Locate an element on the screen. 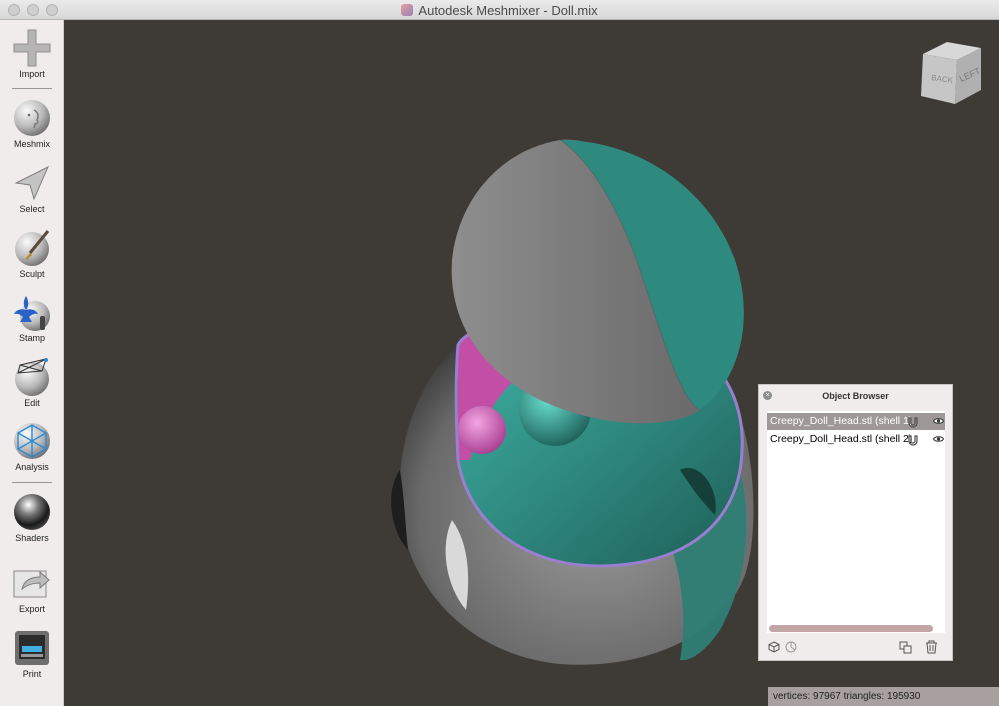 The height and width of the screenshot is (706, 999). pie-chart-icon is located at coordinates (791, 647).